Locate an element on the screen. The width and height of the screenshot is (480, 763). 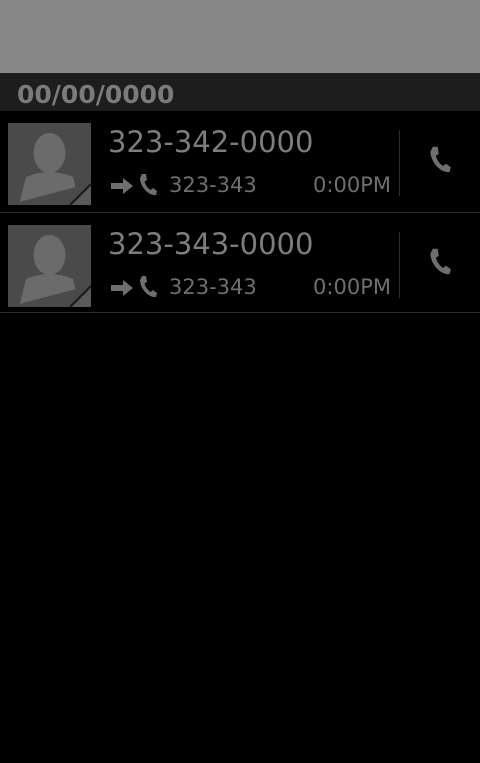
call-log-row: 323-343-0000 323-343 0:00PM is located at coordinates (240, 263).